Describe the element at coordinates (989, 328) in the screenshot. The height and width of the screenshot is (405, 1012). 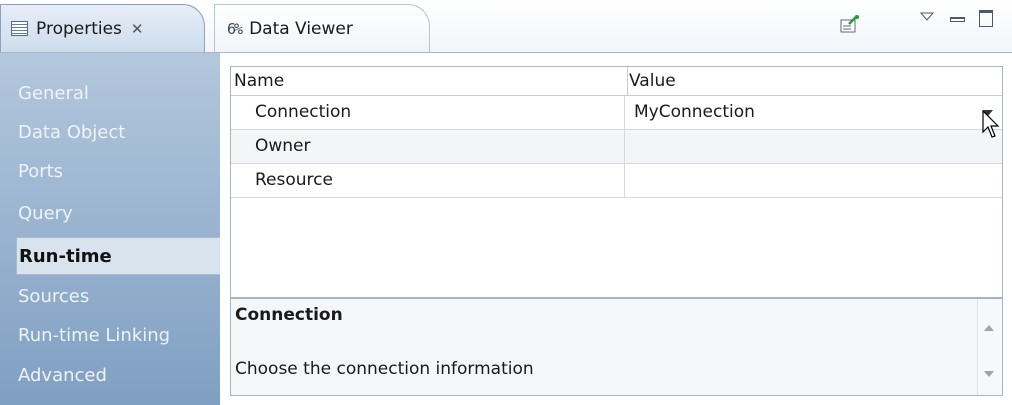
I see `scroll-up-icon` at that location.